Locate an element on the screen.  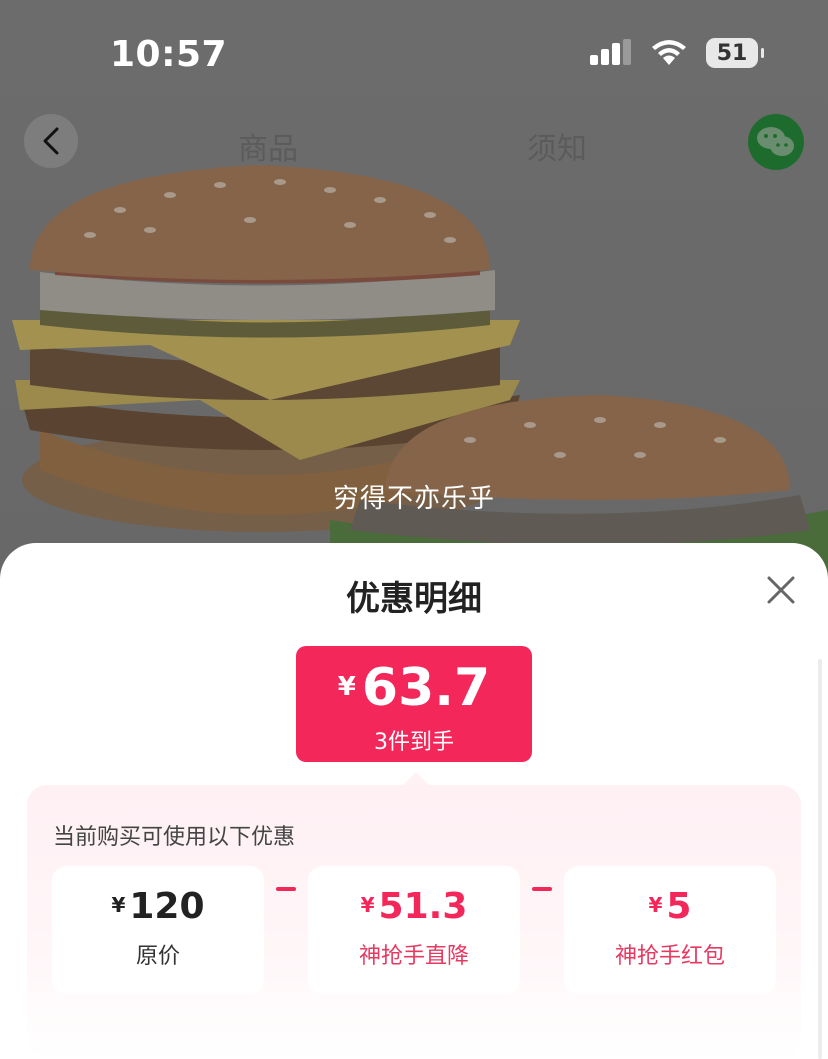
wechat-icon is located at coordinates (775, 141).